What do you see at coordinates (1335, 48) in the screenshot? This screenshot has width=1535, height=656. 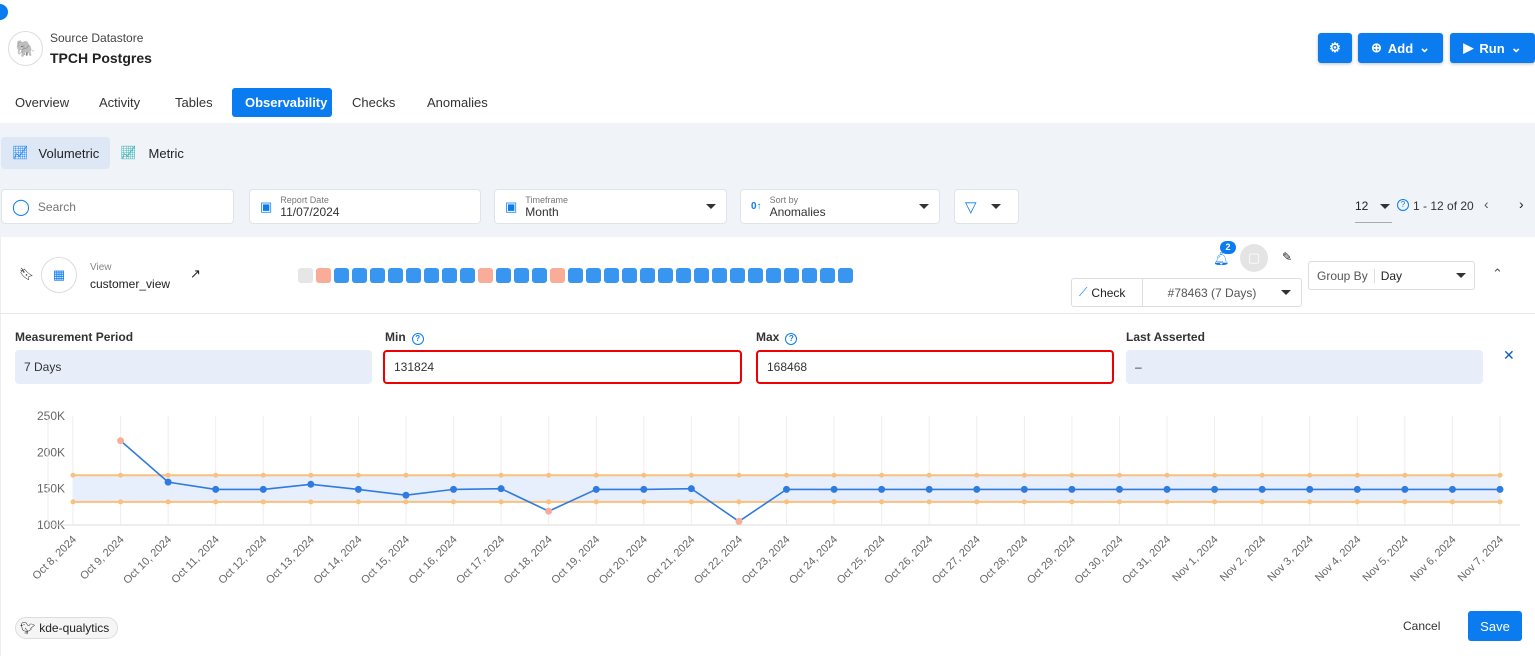 I see `settings-button: ⚙` at bounding box center [1335, 48].